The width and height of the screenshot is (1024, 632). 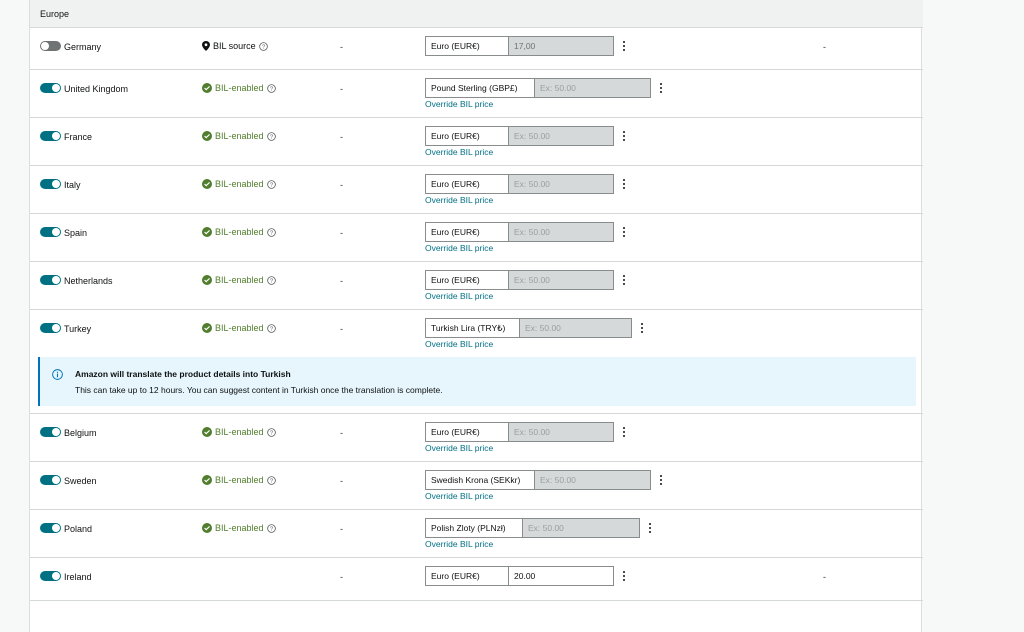 I want to click on france-toggle, so click(x=50, y=136).